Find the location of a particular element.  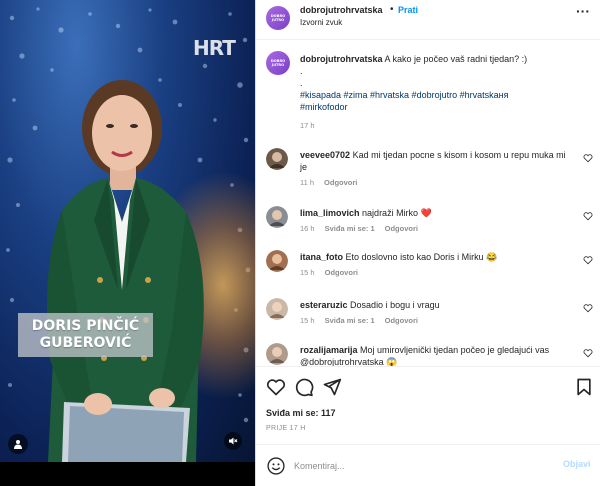

post-timestamp: PRIJE 17 H is located at coordinates (286, 428).